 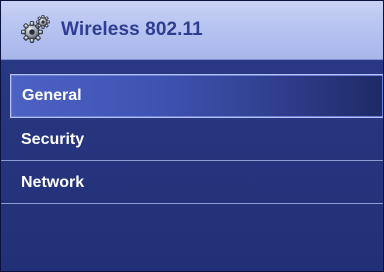 What do you see at coordinates (132, 29) in the screenshot?
I see `window-title: Wireless 802.11` at bounding box center [132, 29].